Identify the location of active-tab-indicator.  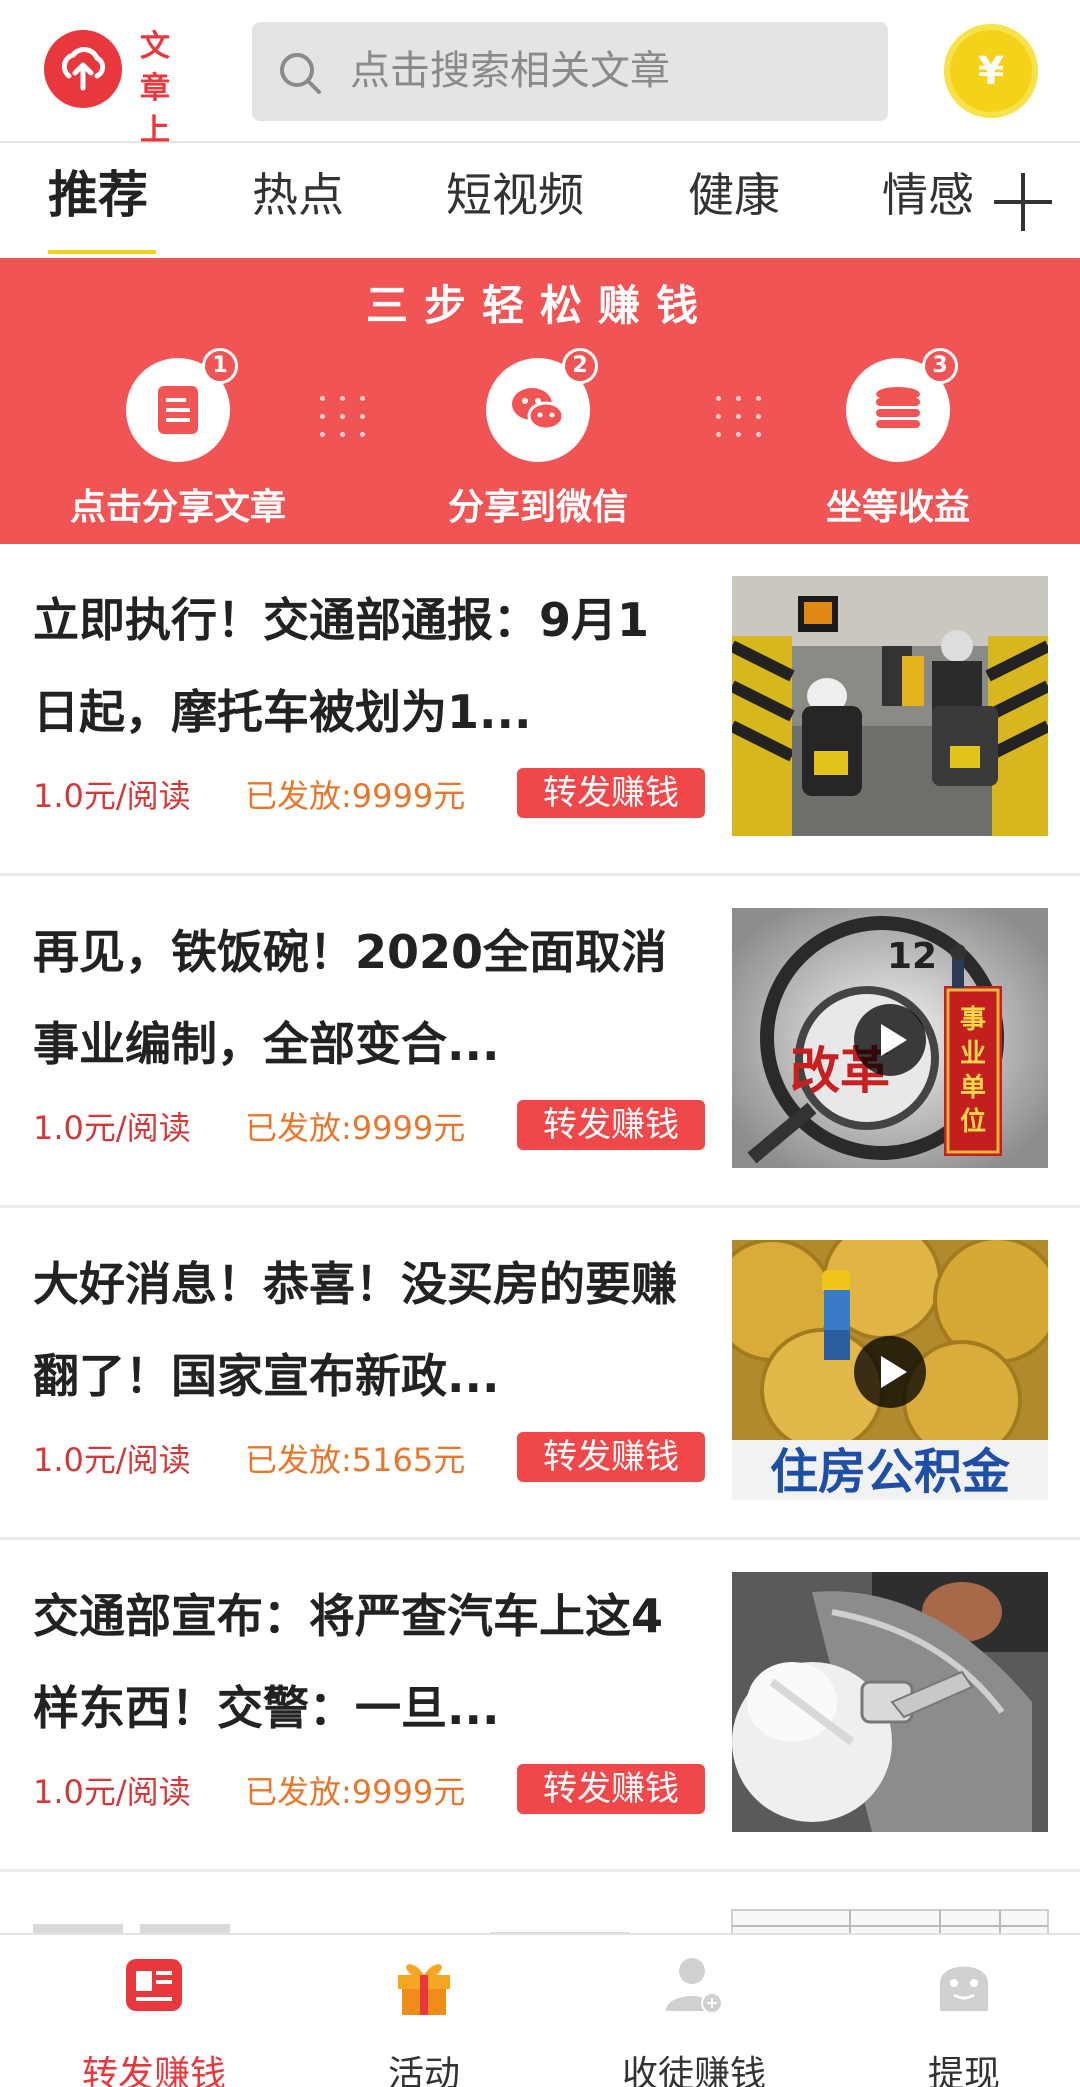
(102, 252).